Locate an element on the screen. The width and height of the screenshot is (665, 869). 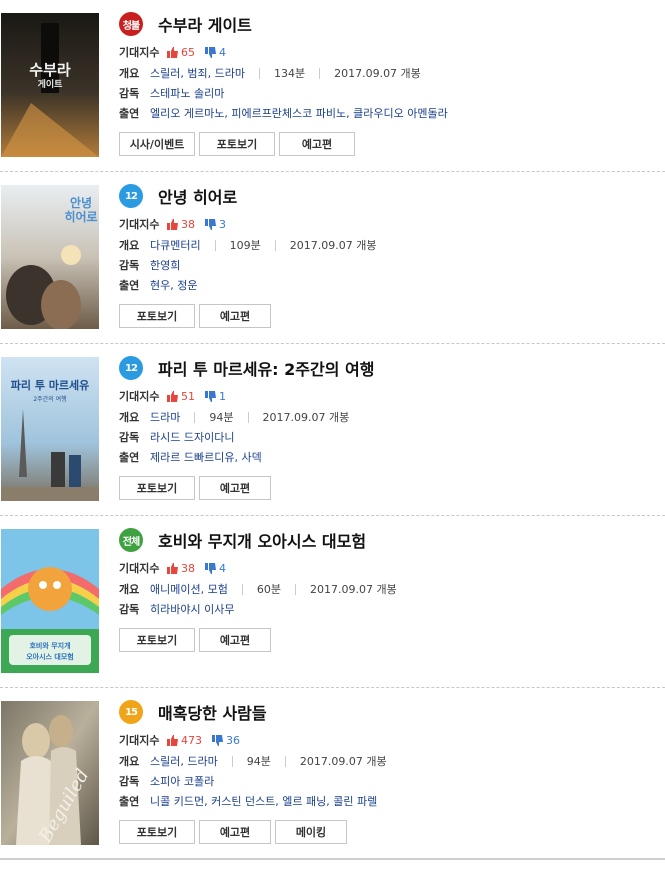
like-button: 51 is located at coordinates (181, 396).